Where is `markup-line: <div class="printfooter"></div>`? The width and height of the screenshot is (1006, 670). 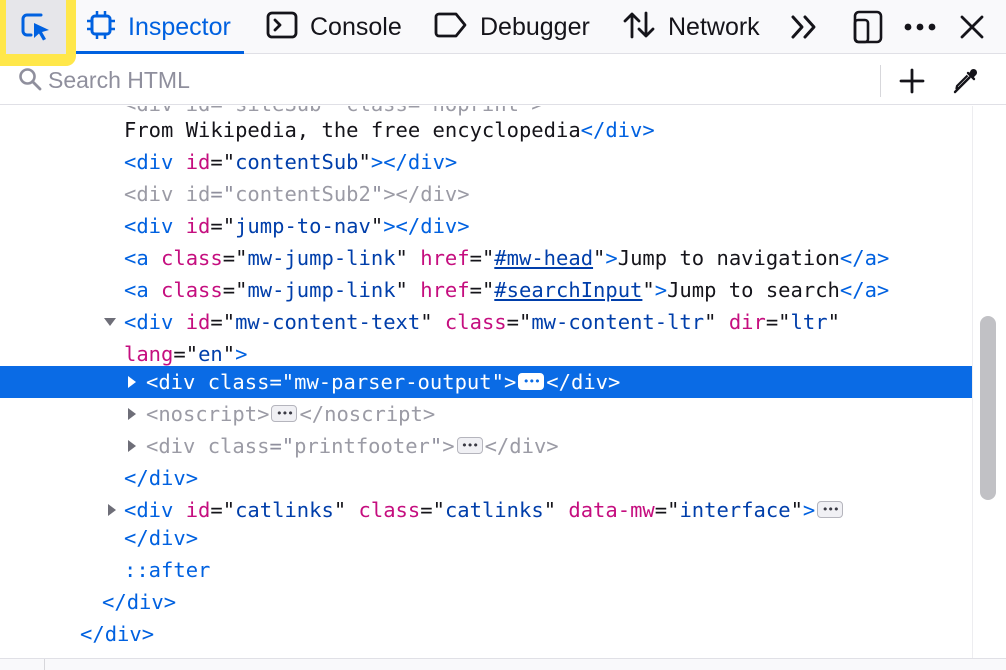 markup-line: <div class="printfooter"></div> is located at coordinates (486, 446).